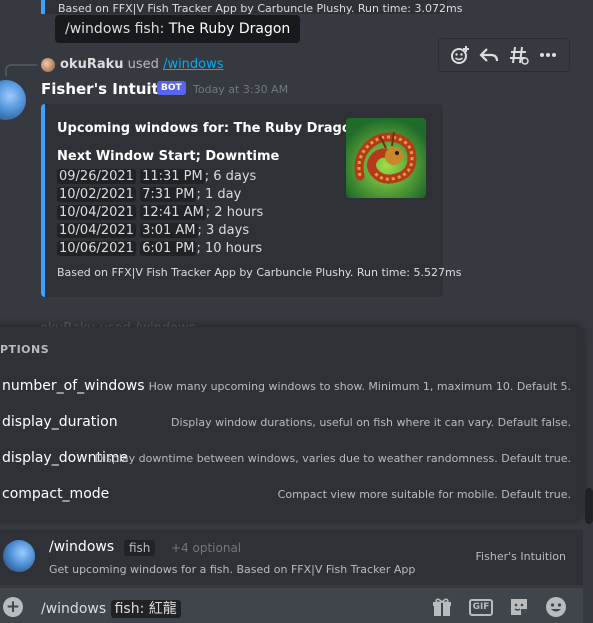  I want to click on window-downtime: ; 3 days, so click(223, 230).